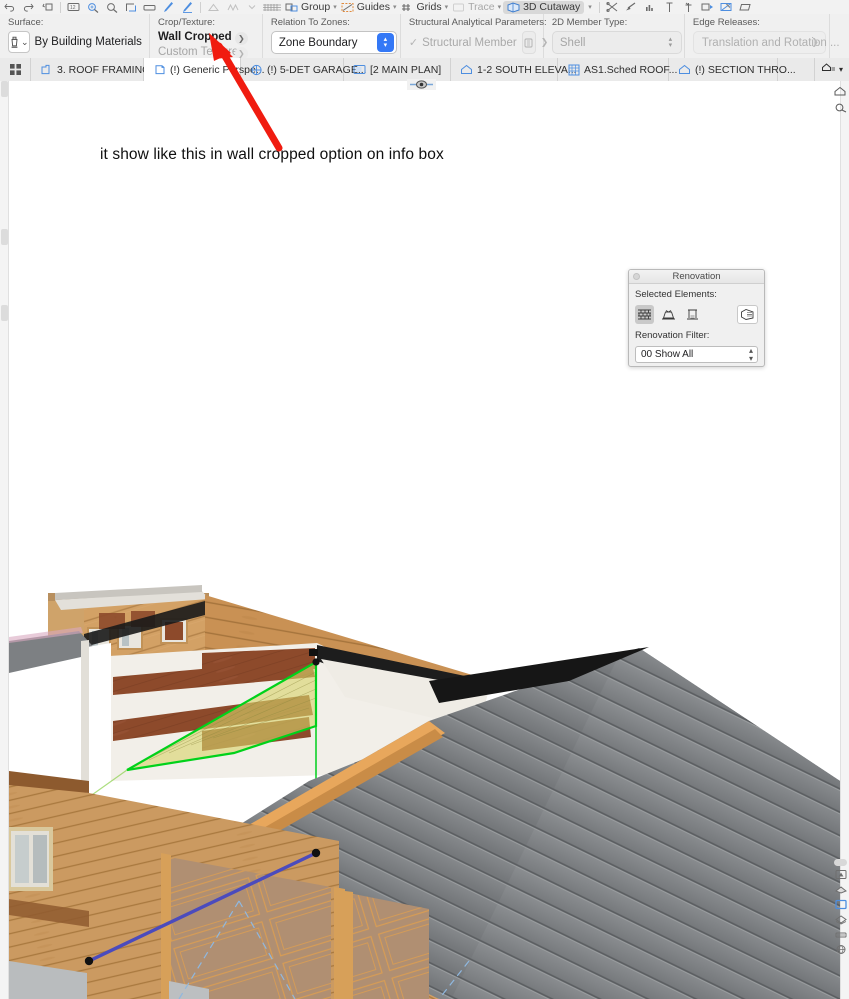  What do you see at coordinates (421, 84) in the screenshot?
I see `eye-viewpoint-icon` at bounding box center [421, 84].